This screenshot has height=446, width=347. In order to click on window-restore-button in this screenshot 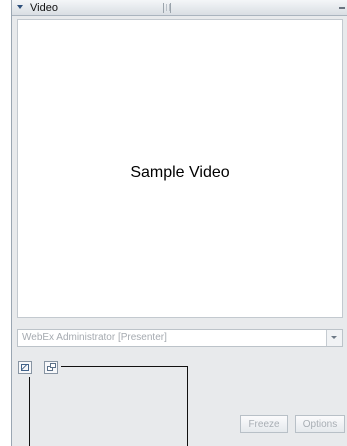, I will do `click(51, 367)`.